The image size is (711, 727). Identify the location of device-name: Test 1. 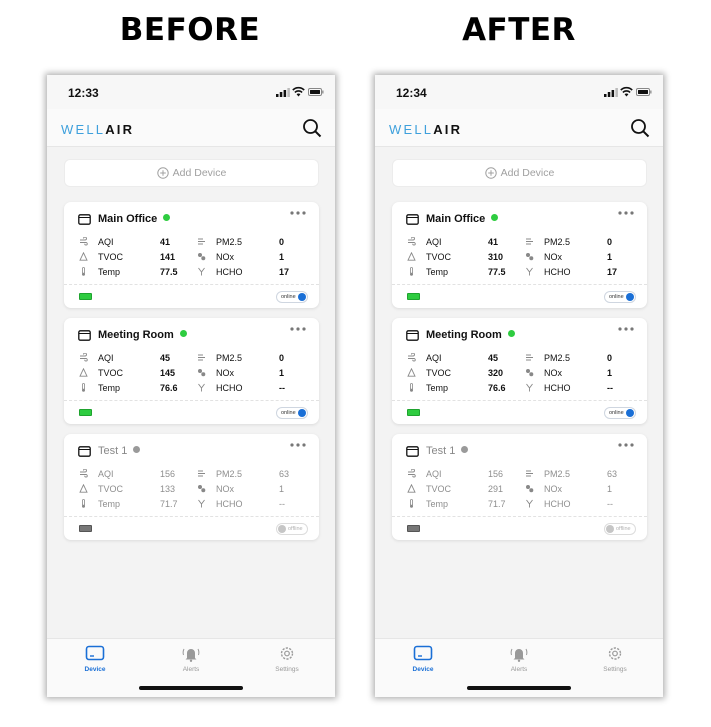
(119, 451).